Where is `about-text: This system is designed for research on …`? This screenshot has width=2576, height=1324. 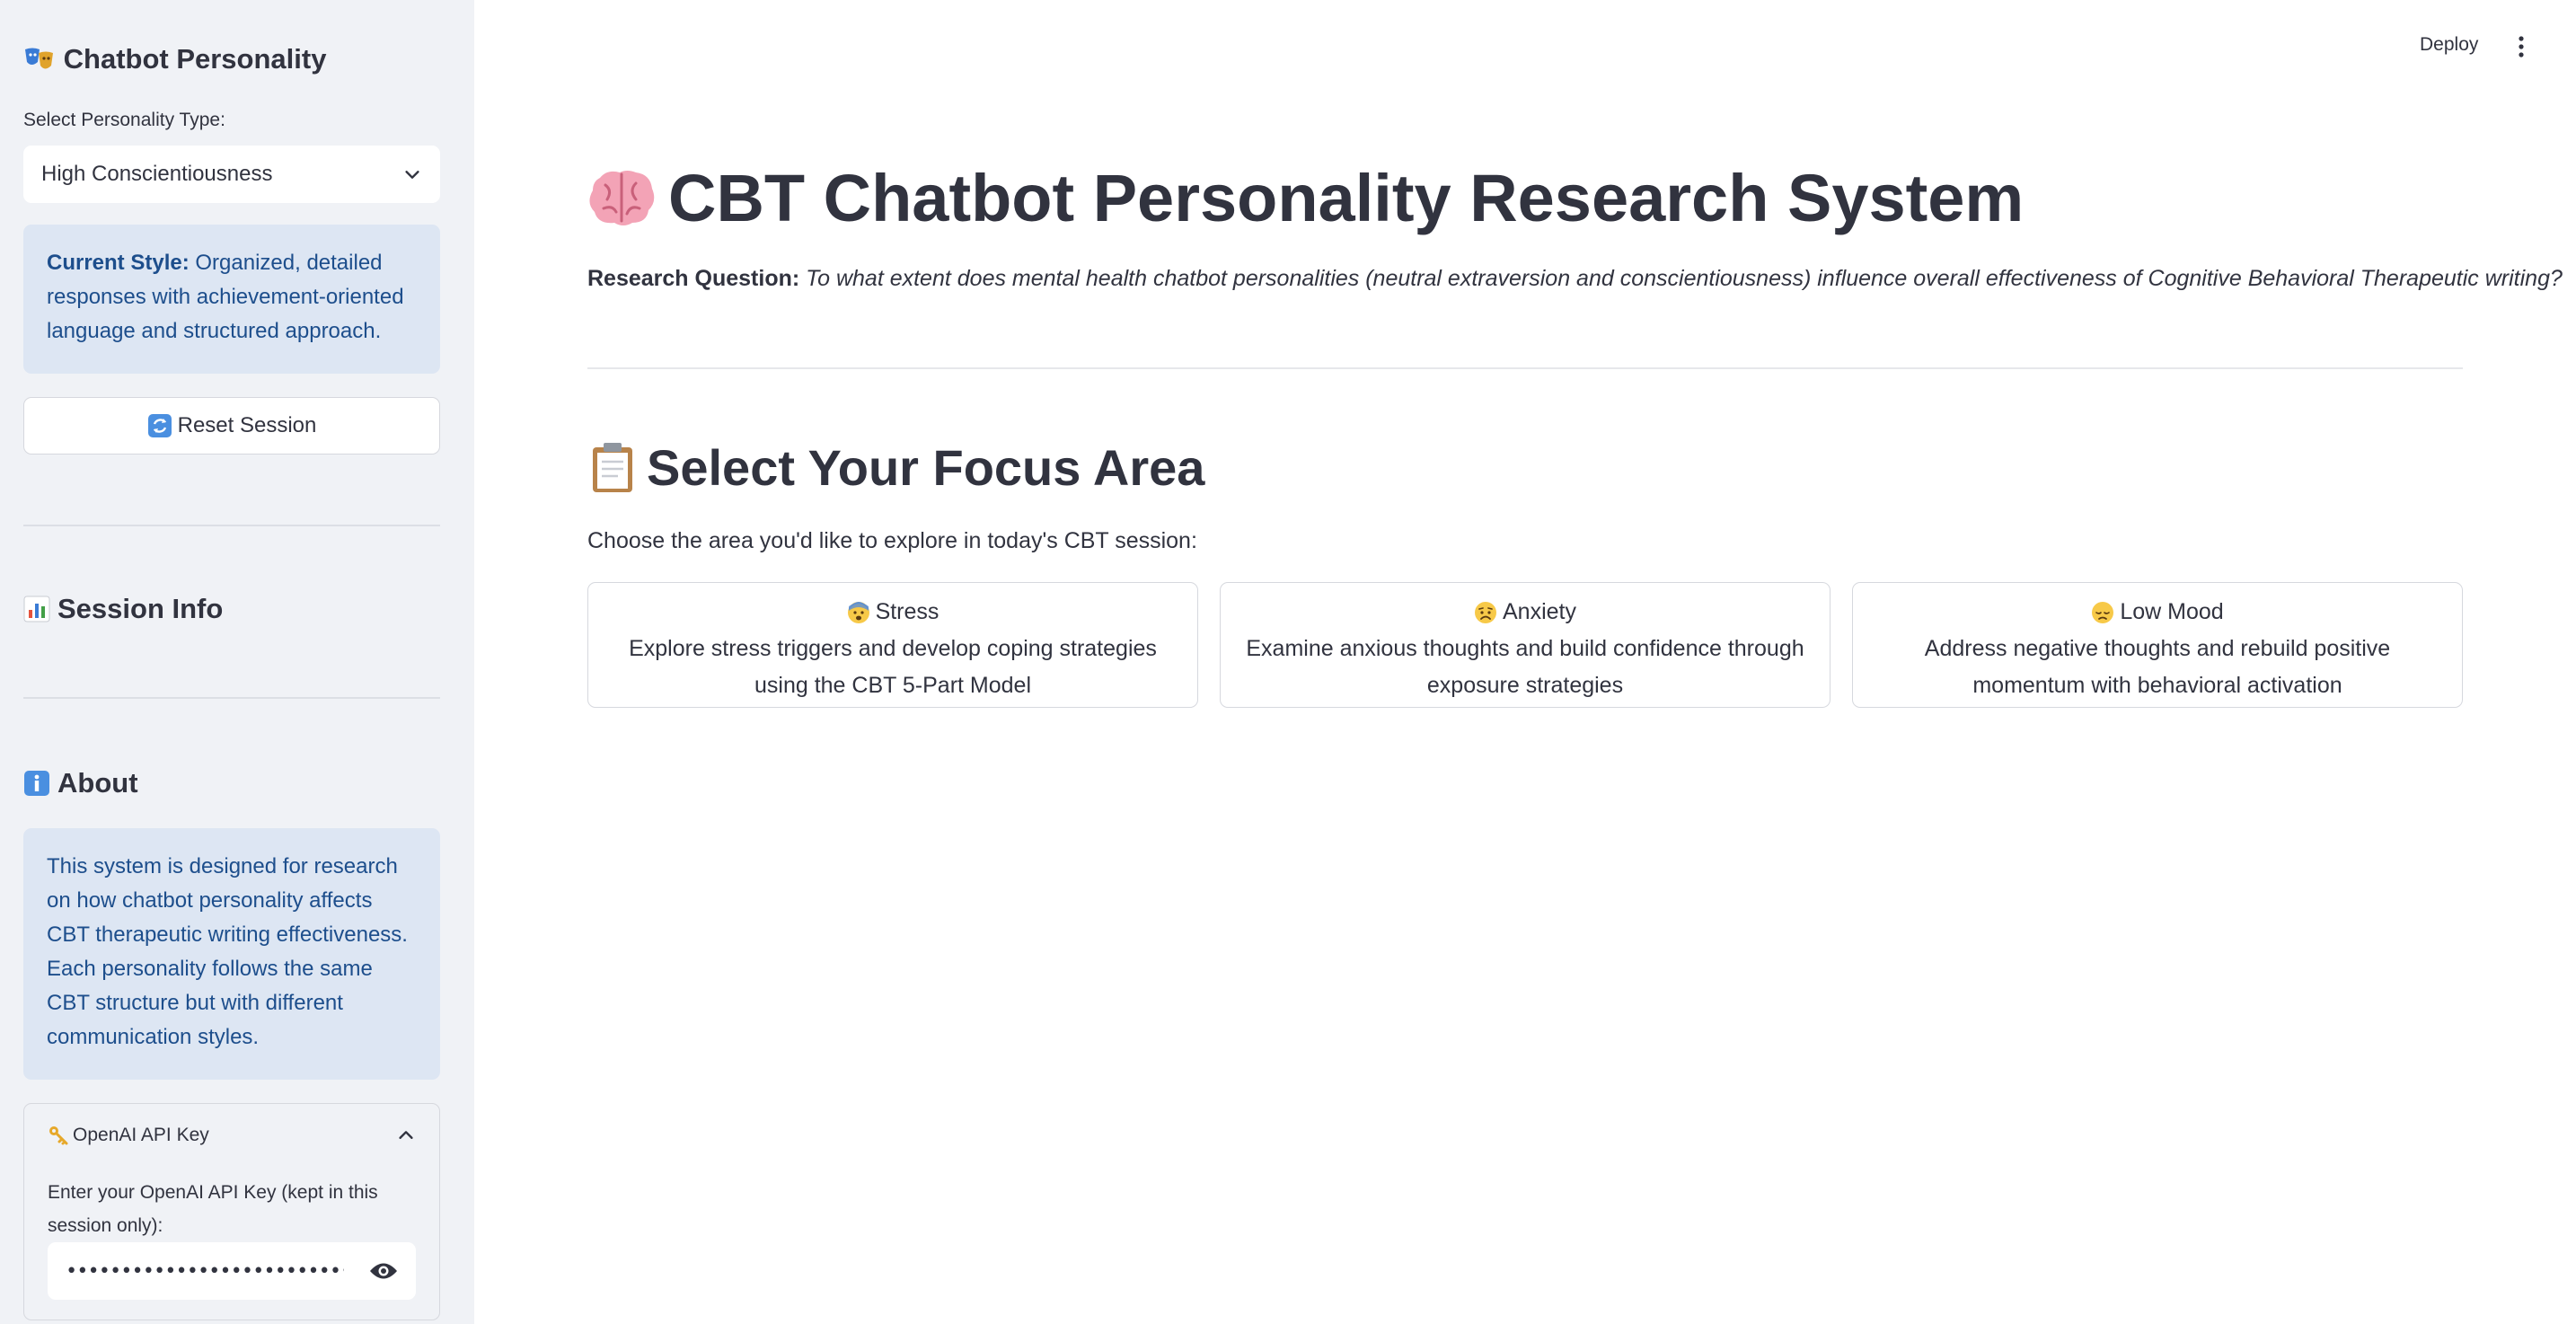 about-text: This system is designed for research on … is located at coordinates (227, 951).